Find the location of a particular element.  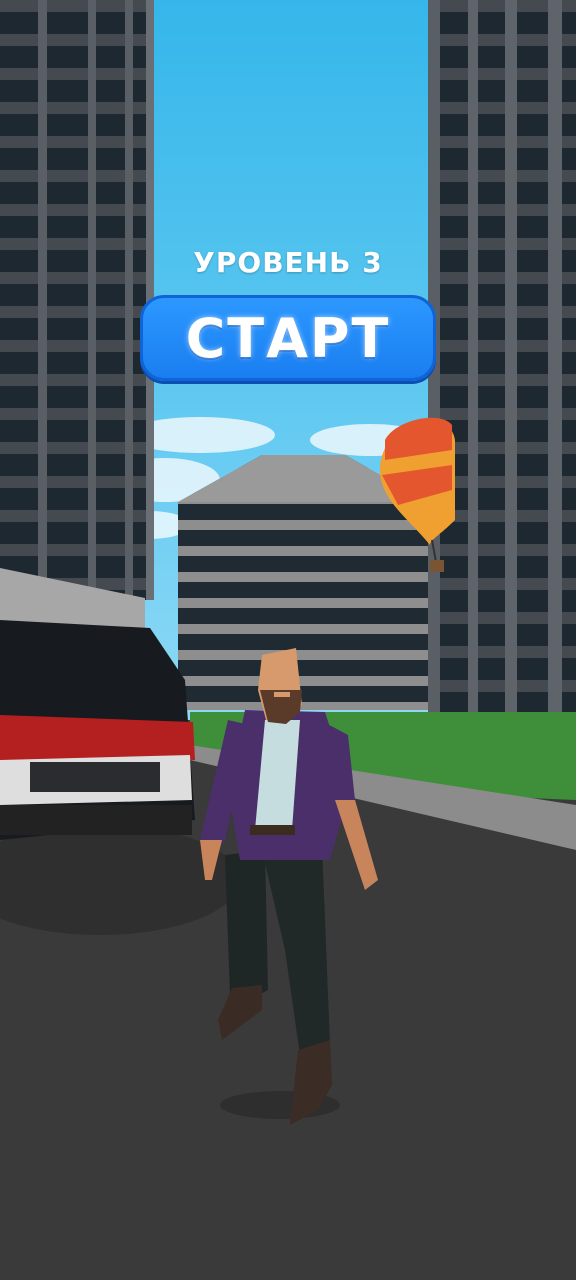

right-tower is located at coordinates (502, 364).